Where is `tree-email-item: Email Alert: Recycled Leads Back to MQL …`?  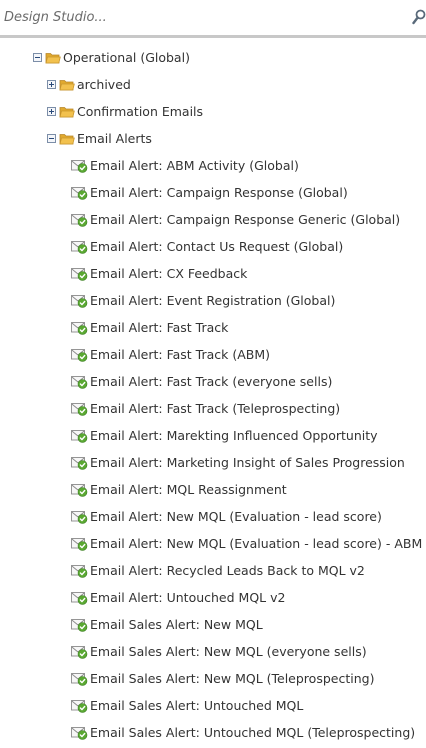
tree-email-item: Email Alert: Recycled Leads Back to MQL … is located at coordinates (213, 570).